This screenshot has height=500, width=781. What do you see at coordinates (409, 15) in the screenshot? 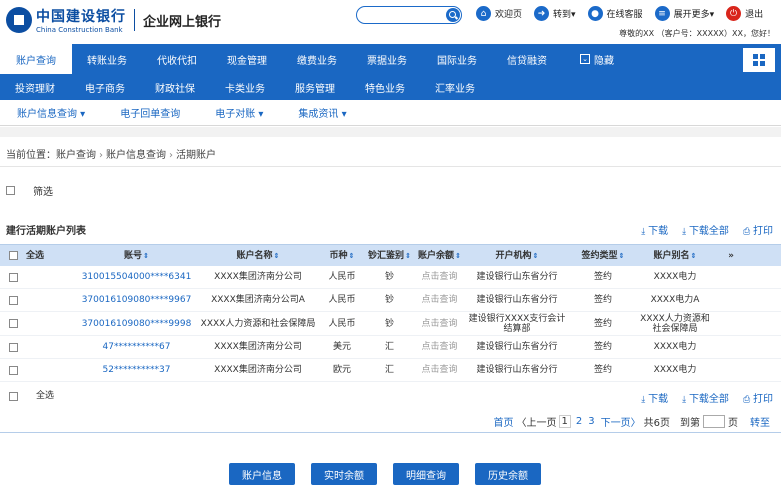
I see `search-input` at bounding box center [409, 15].